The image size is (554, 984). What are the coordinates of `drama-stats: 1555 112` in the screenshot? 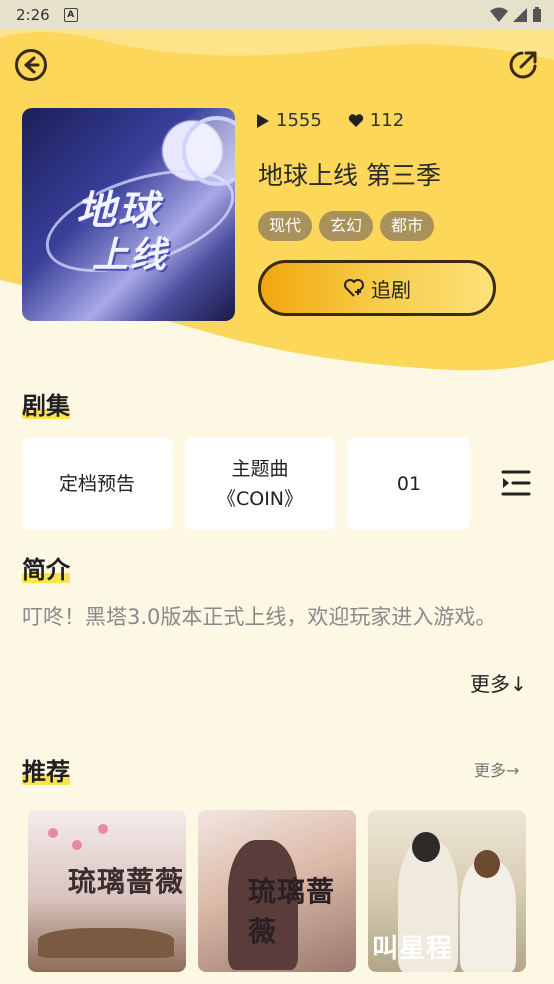 It's located at (330, 120).